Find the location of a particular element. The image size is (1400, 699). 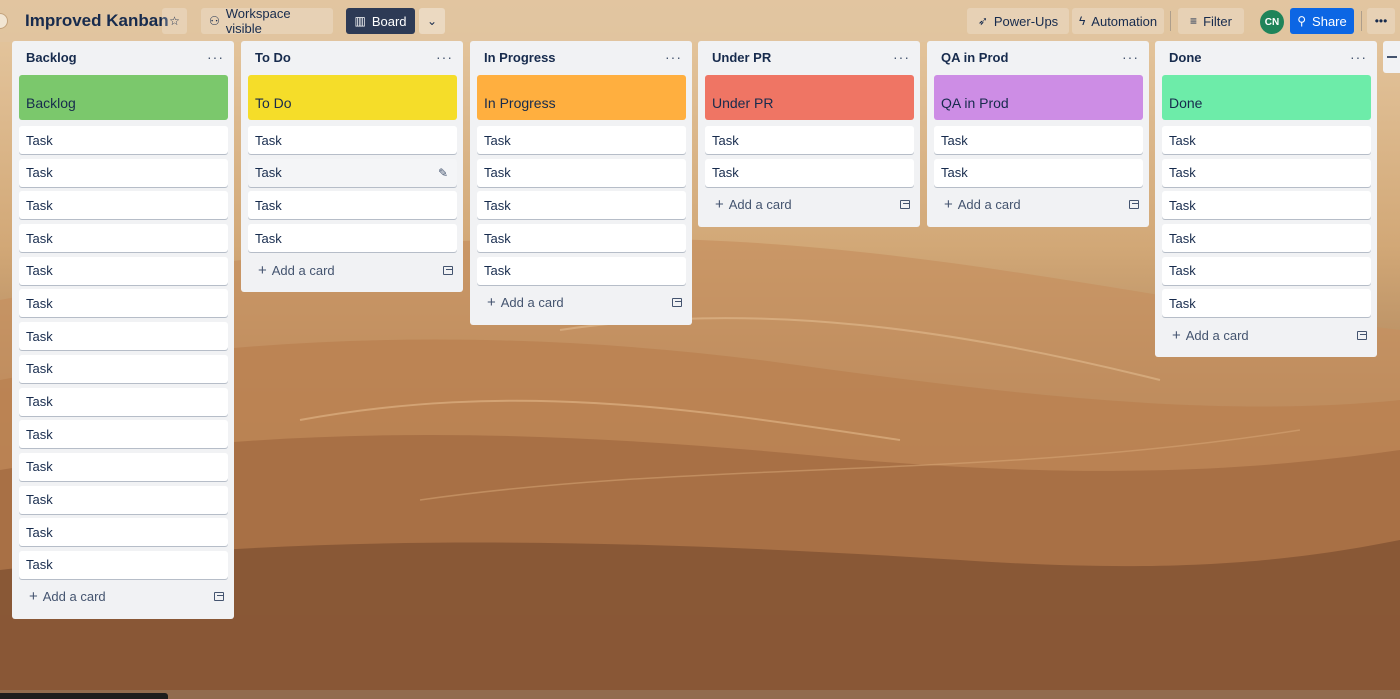

list-header: Under PR ··· is located at coordinates (809, 57).